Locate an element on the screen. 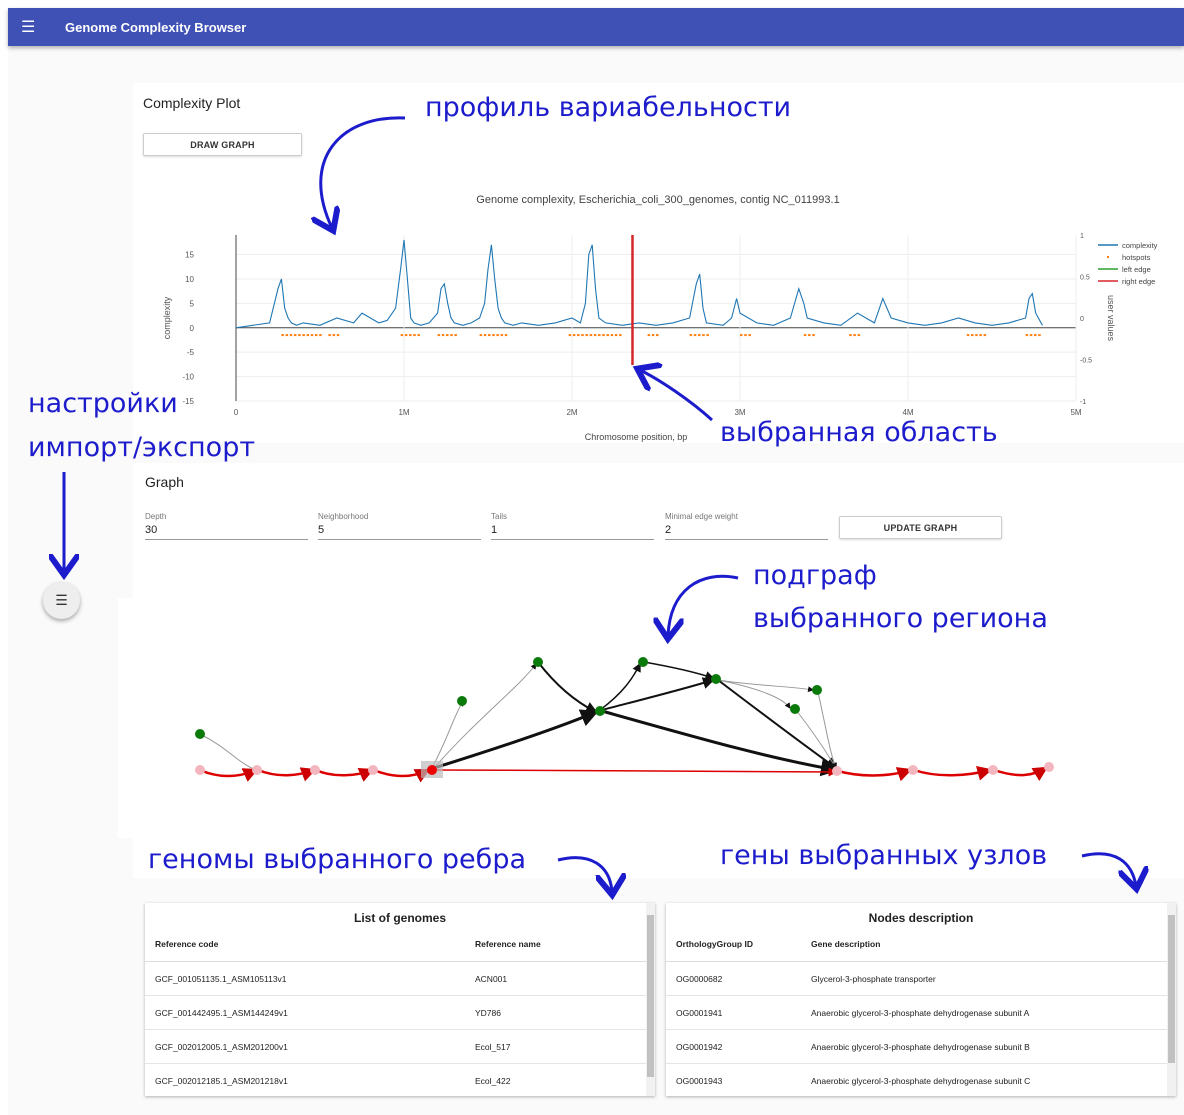  table-row: GCF_002012005.1_ASM201200v1 Ecol_517 is located at coordinates (400, 1046).